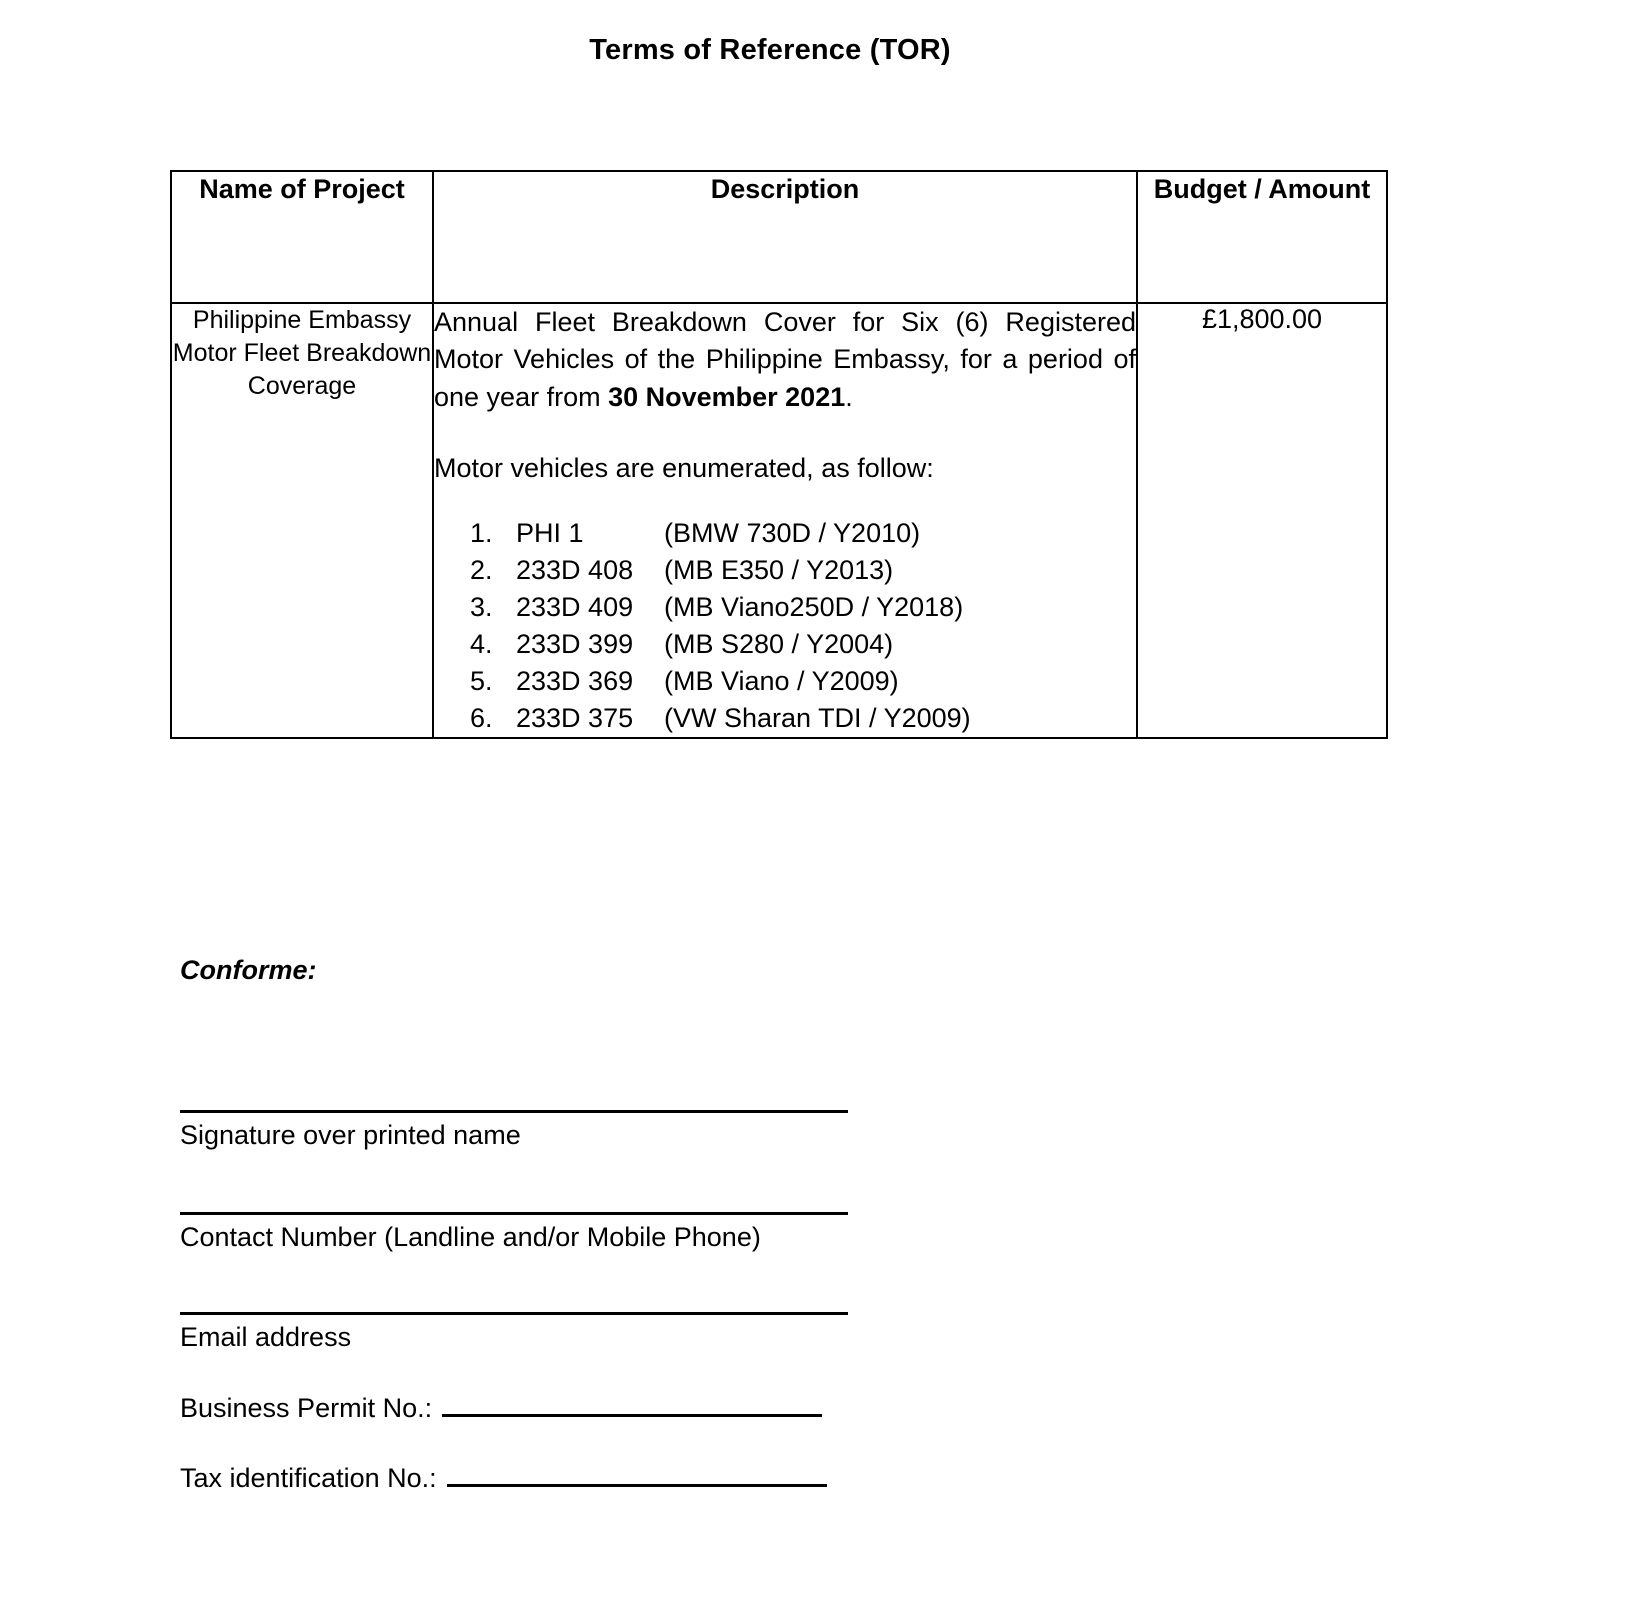 Image resolution: width=1646 pixels, height=1612 pixels. What do you see at coordinates (266, 1337) in the screenshot?
I see `email-label: Email address` at bounding box center [266, 1337].